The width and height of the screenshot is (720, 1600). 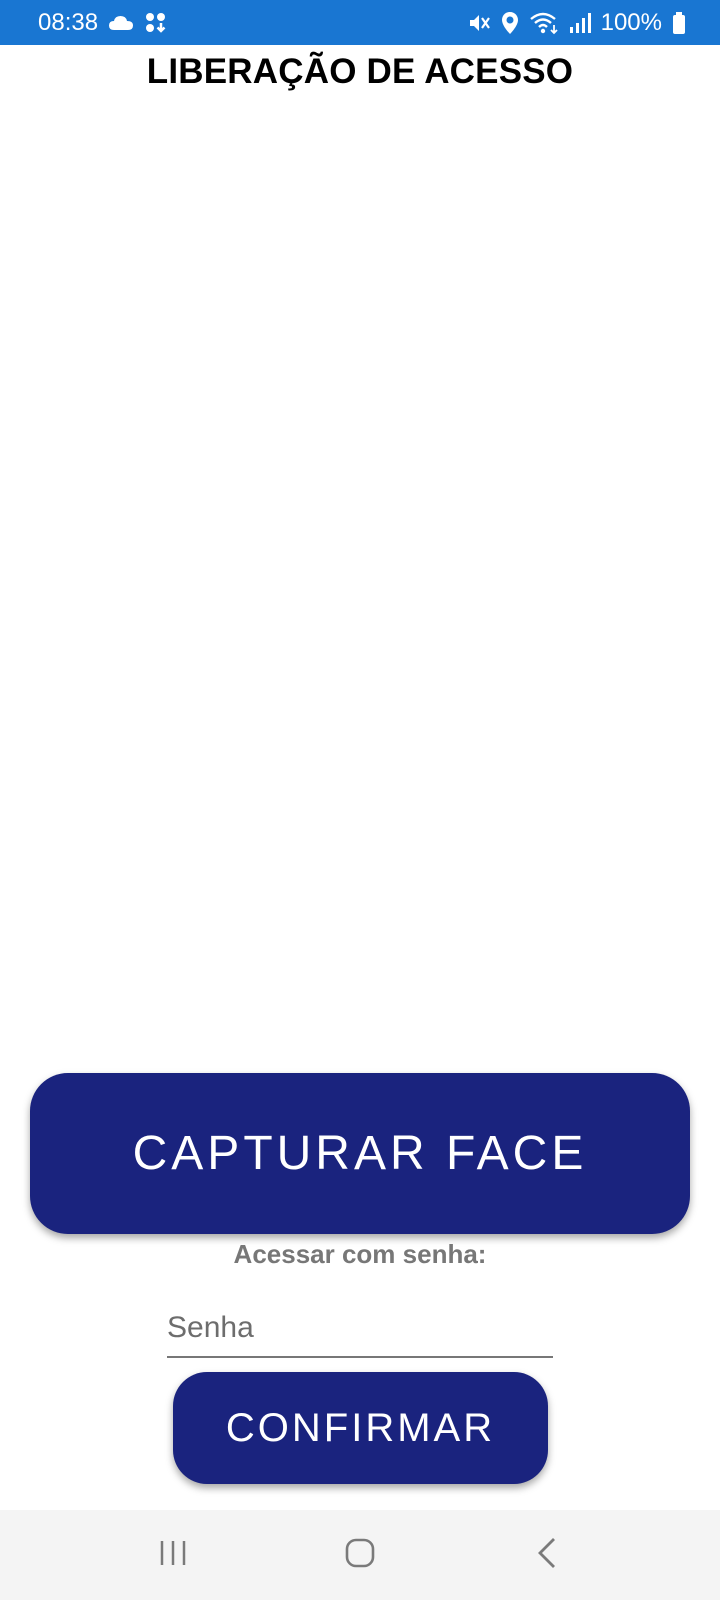 I want to click on recent-apps-button, so click(x=173, y=1555).